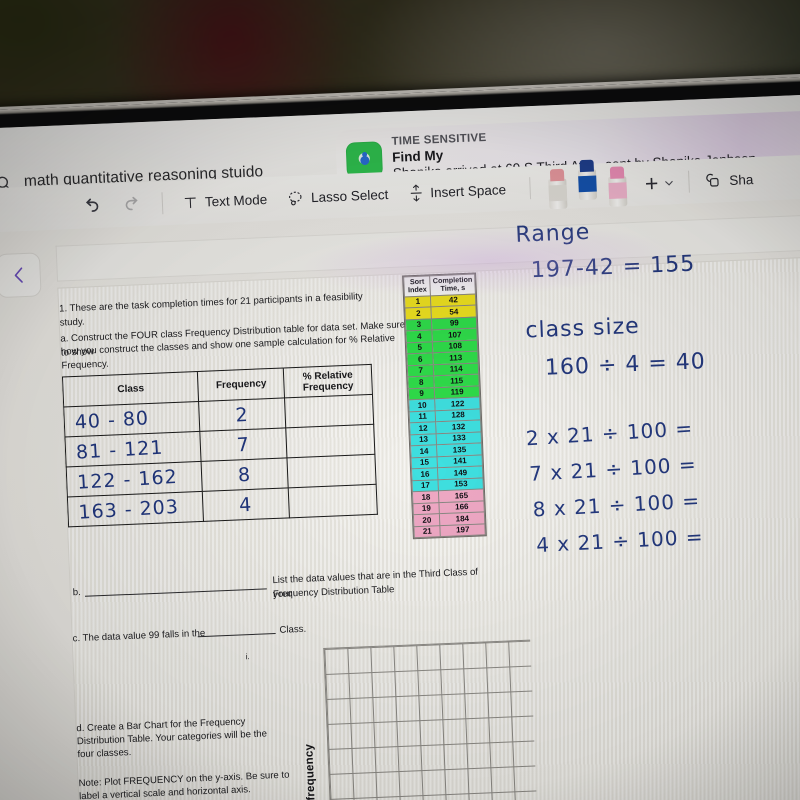 Image resolution: width=800 pixels, height=800 pixels. I want to click on lasso-select-button: Lasso Select, so click(338, 196).